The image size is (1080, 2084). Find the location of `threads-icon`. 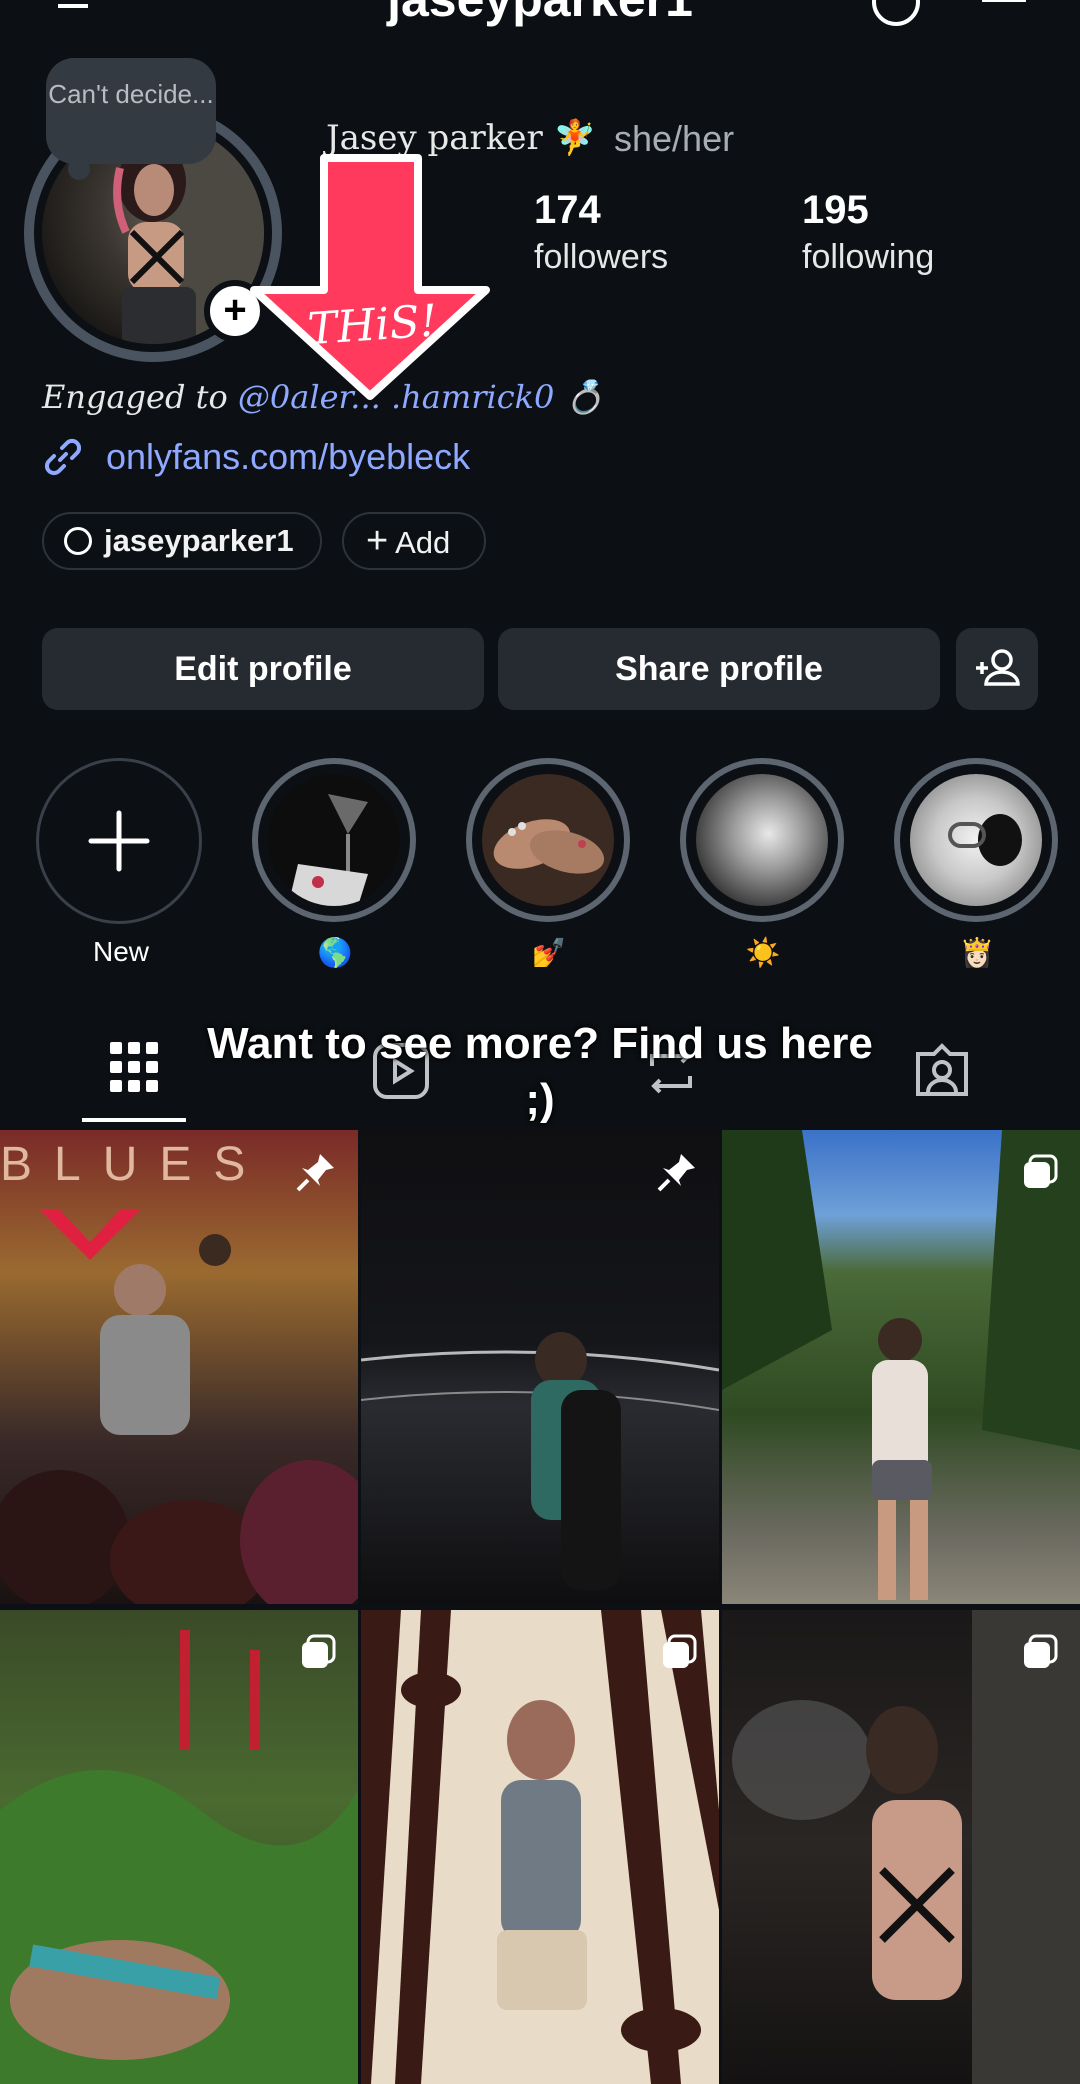

threads-icon is located at coordinates (78, 540).